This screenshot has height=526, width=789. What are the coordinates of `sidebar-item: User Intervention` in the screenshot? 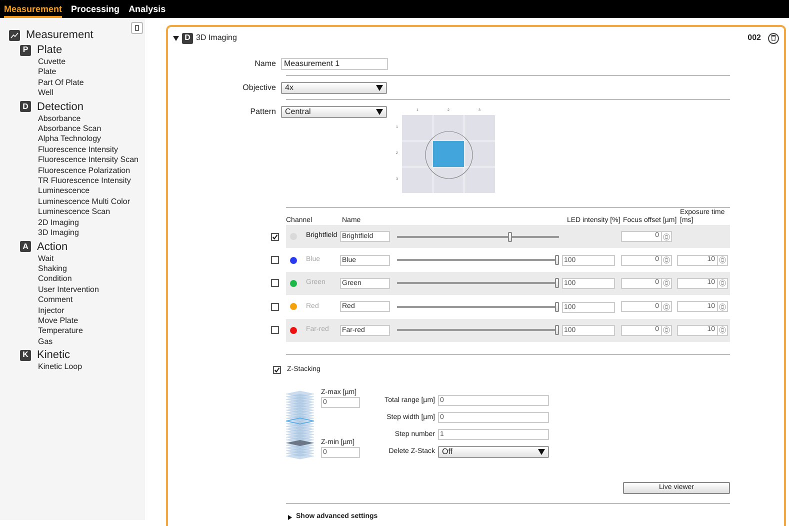 It's located at (54, 290).